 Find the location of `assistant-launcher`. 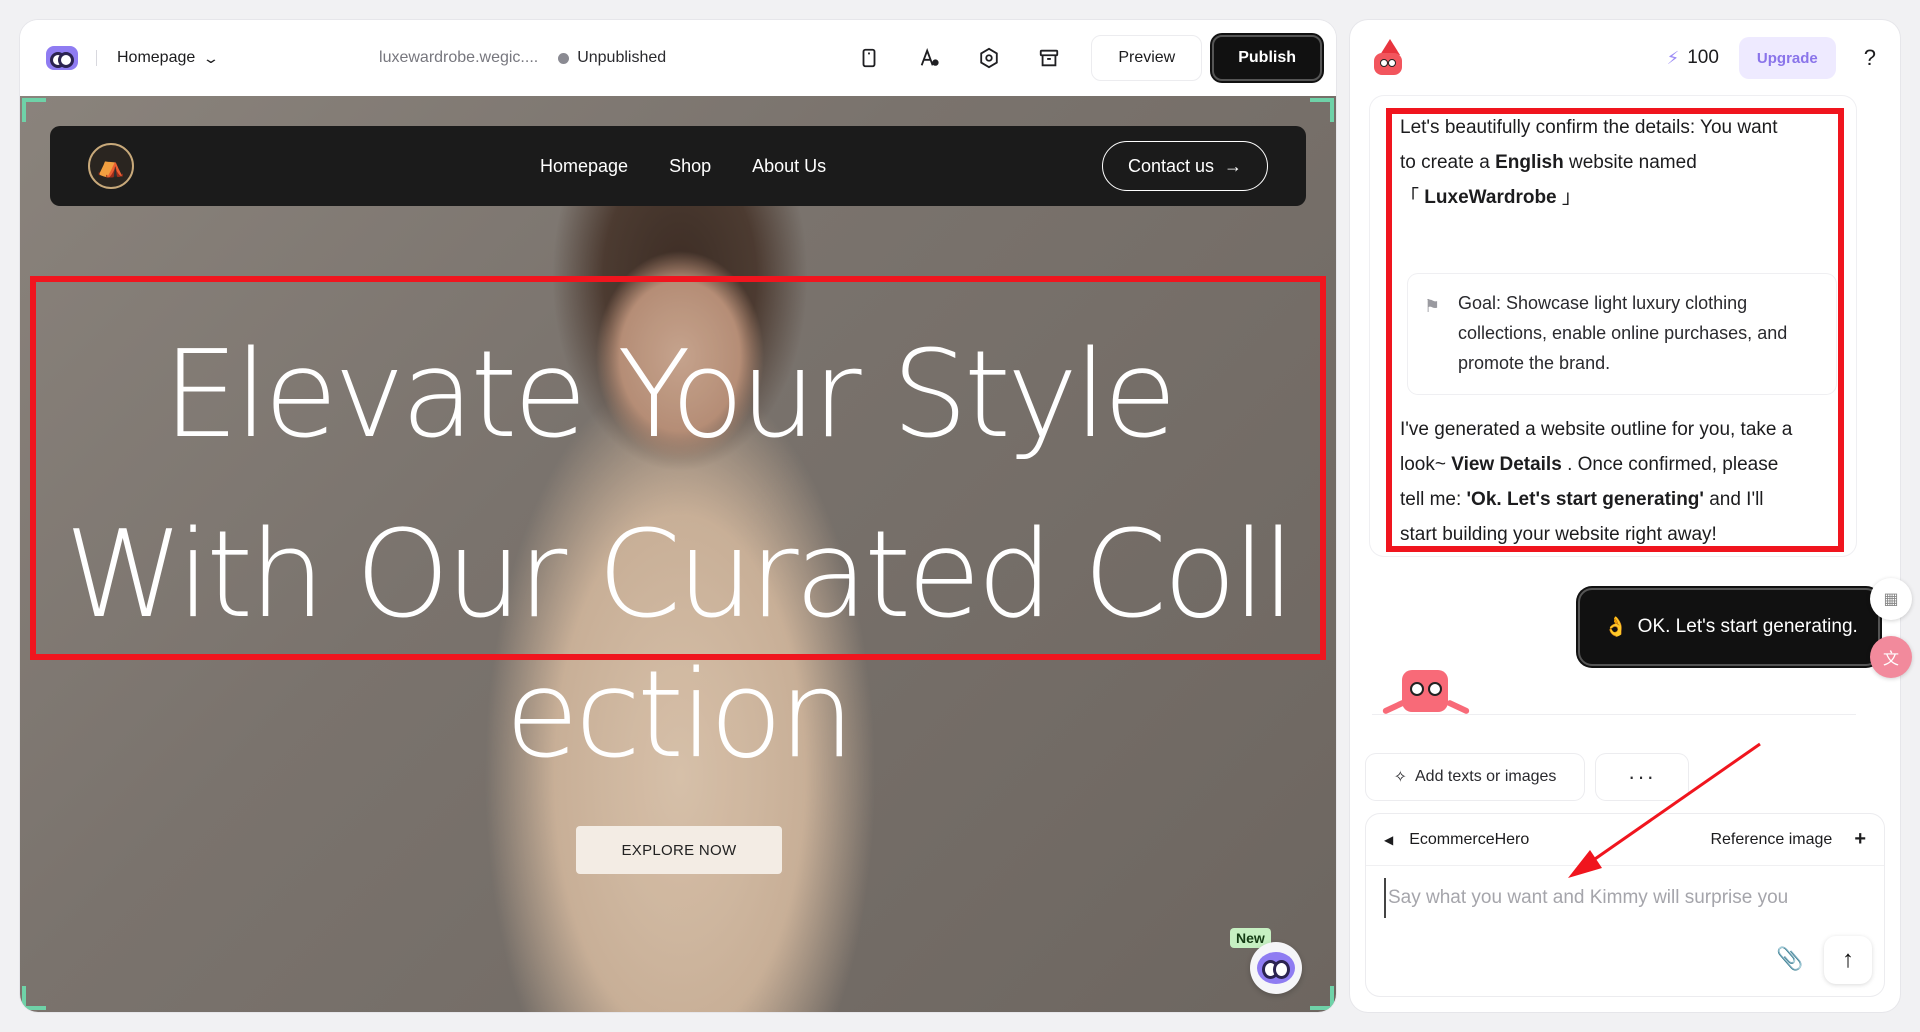

assistant-launcher is located at coordinates (1276, 968).